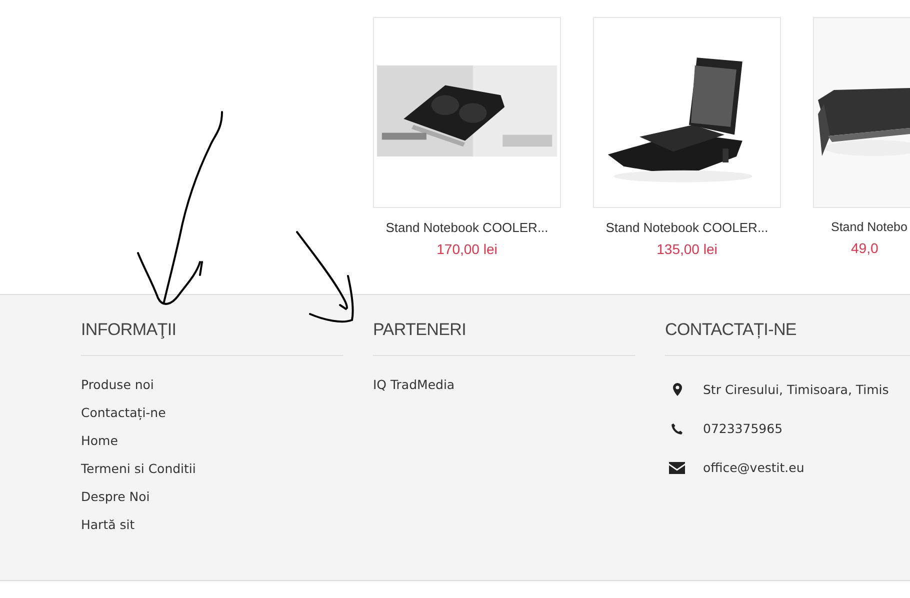 The width and height of the screenshot is (910, 598). What do you see at coordinates (864, 248) in the screenshot?
I see `product-price: 49,0` at bounding box center [864, 248].